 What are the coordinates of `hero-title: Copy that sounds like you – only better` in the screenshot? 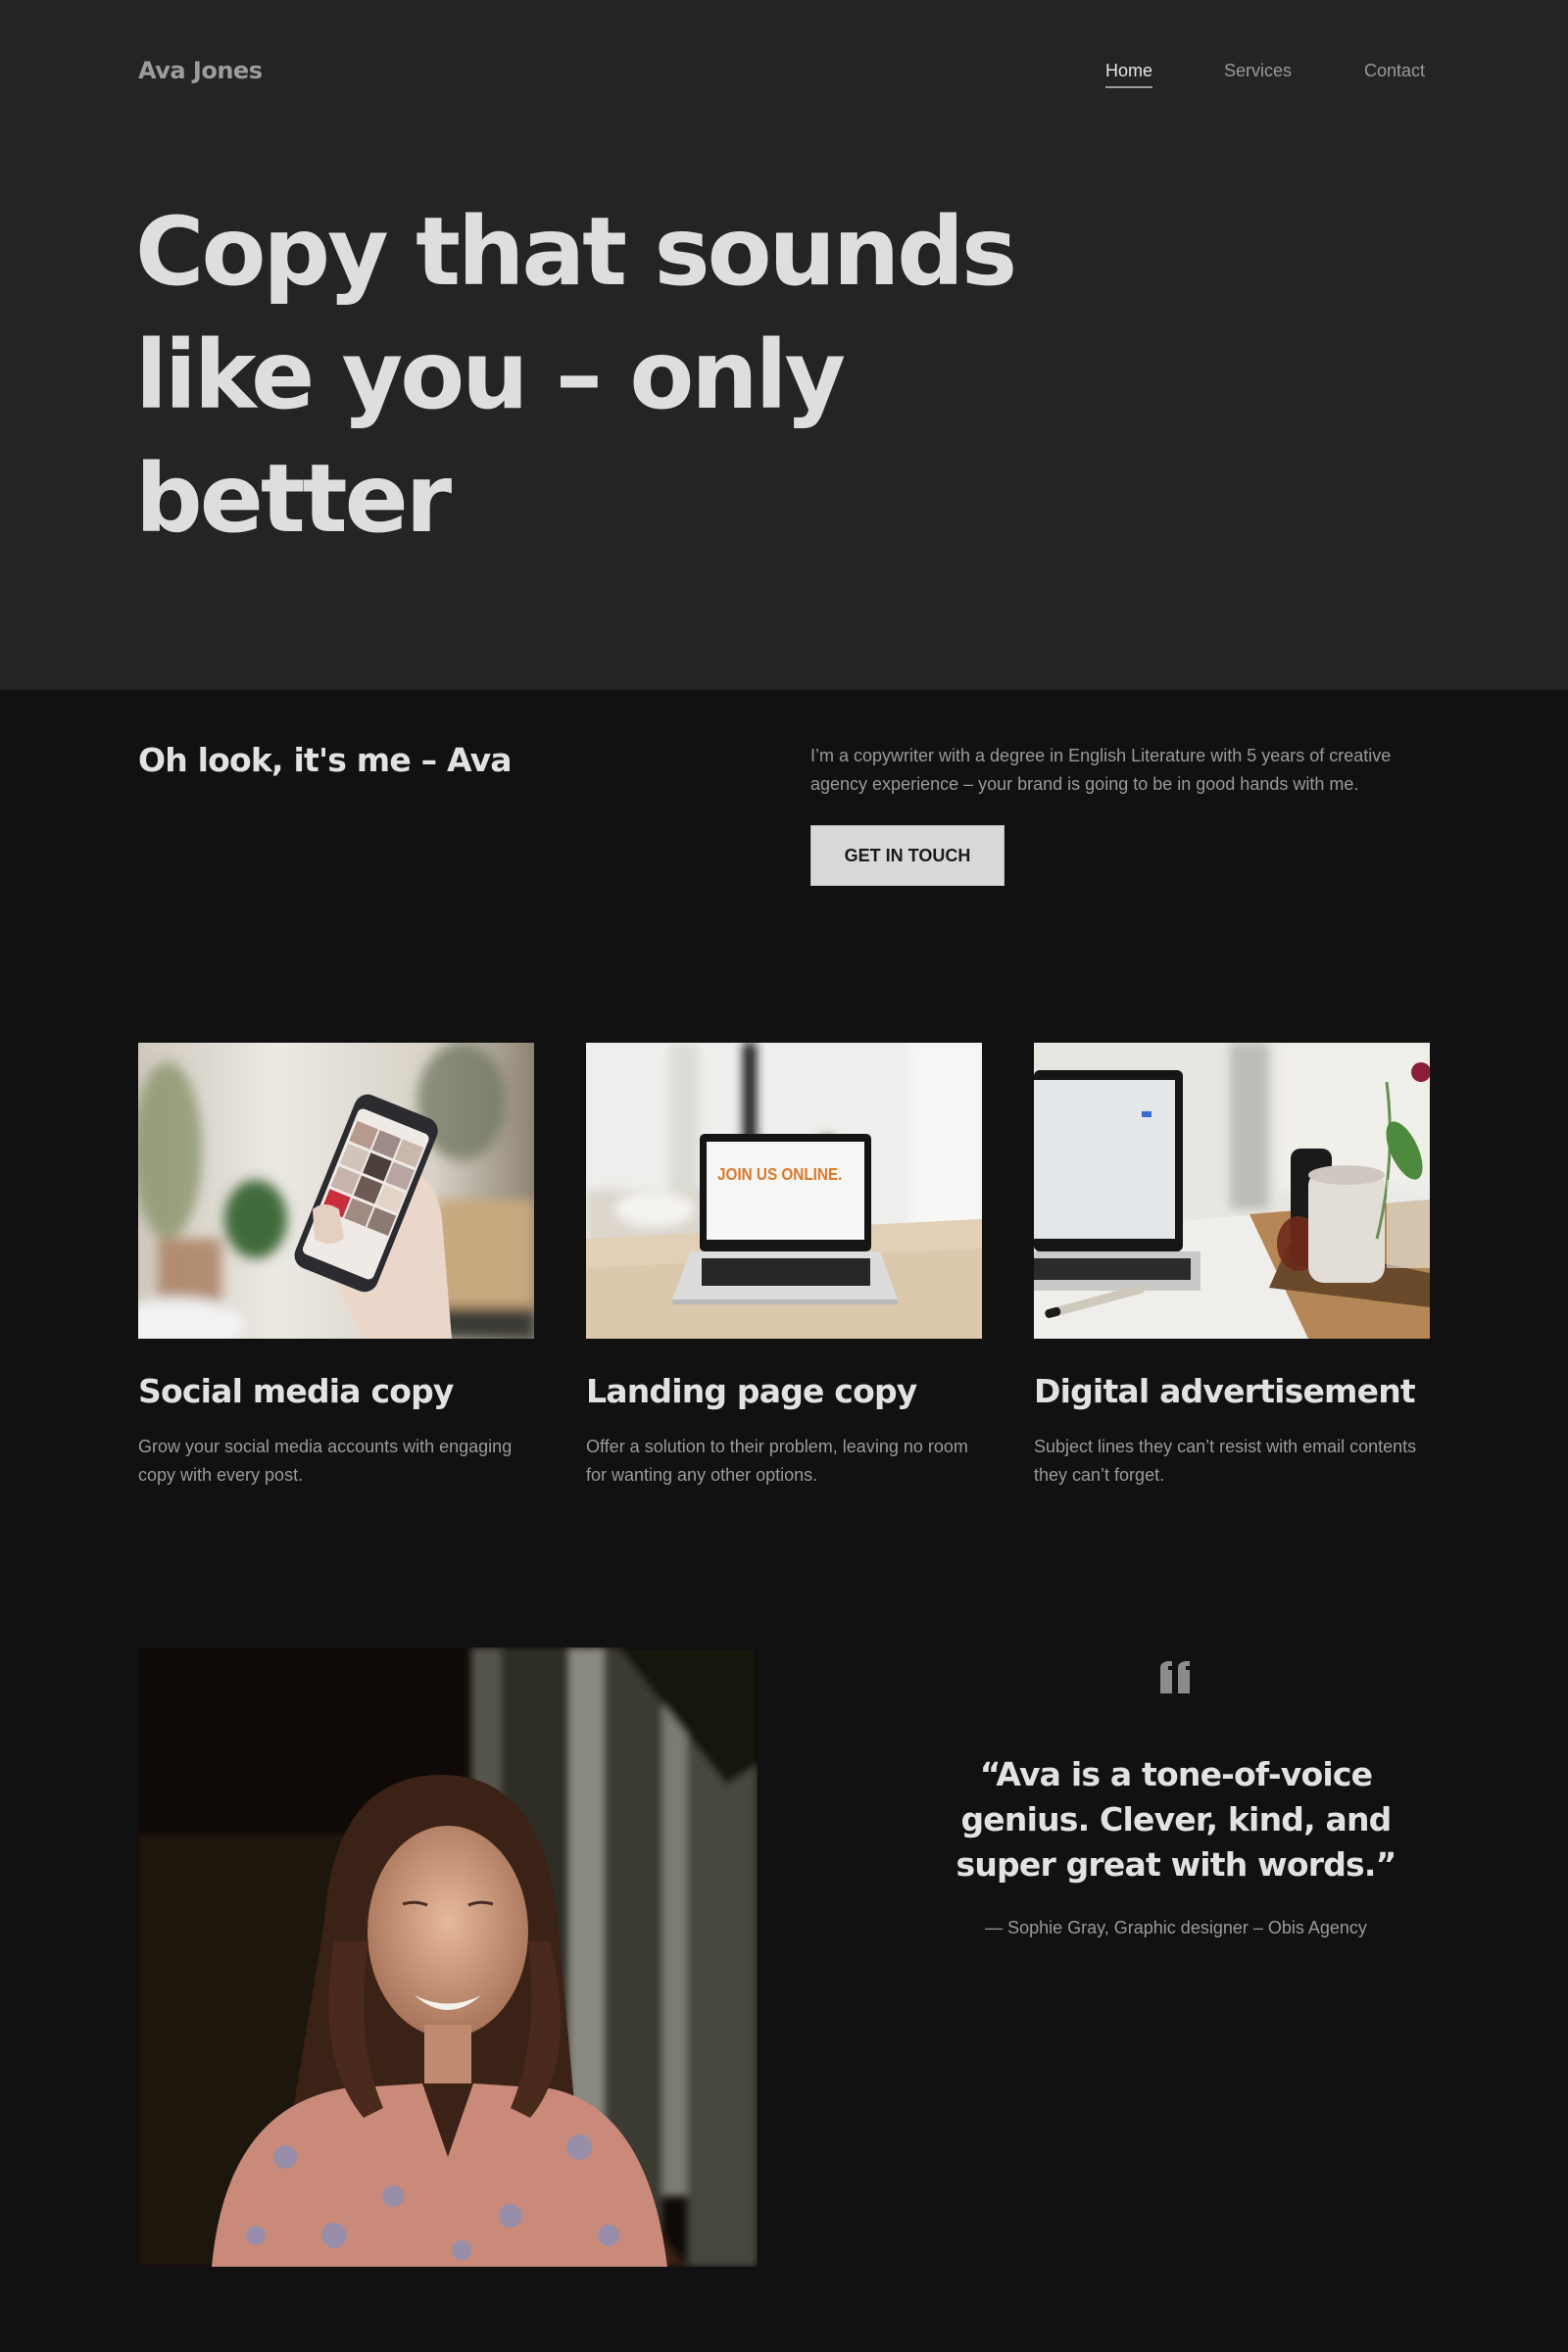 It's located at (576, 375).